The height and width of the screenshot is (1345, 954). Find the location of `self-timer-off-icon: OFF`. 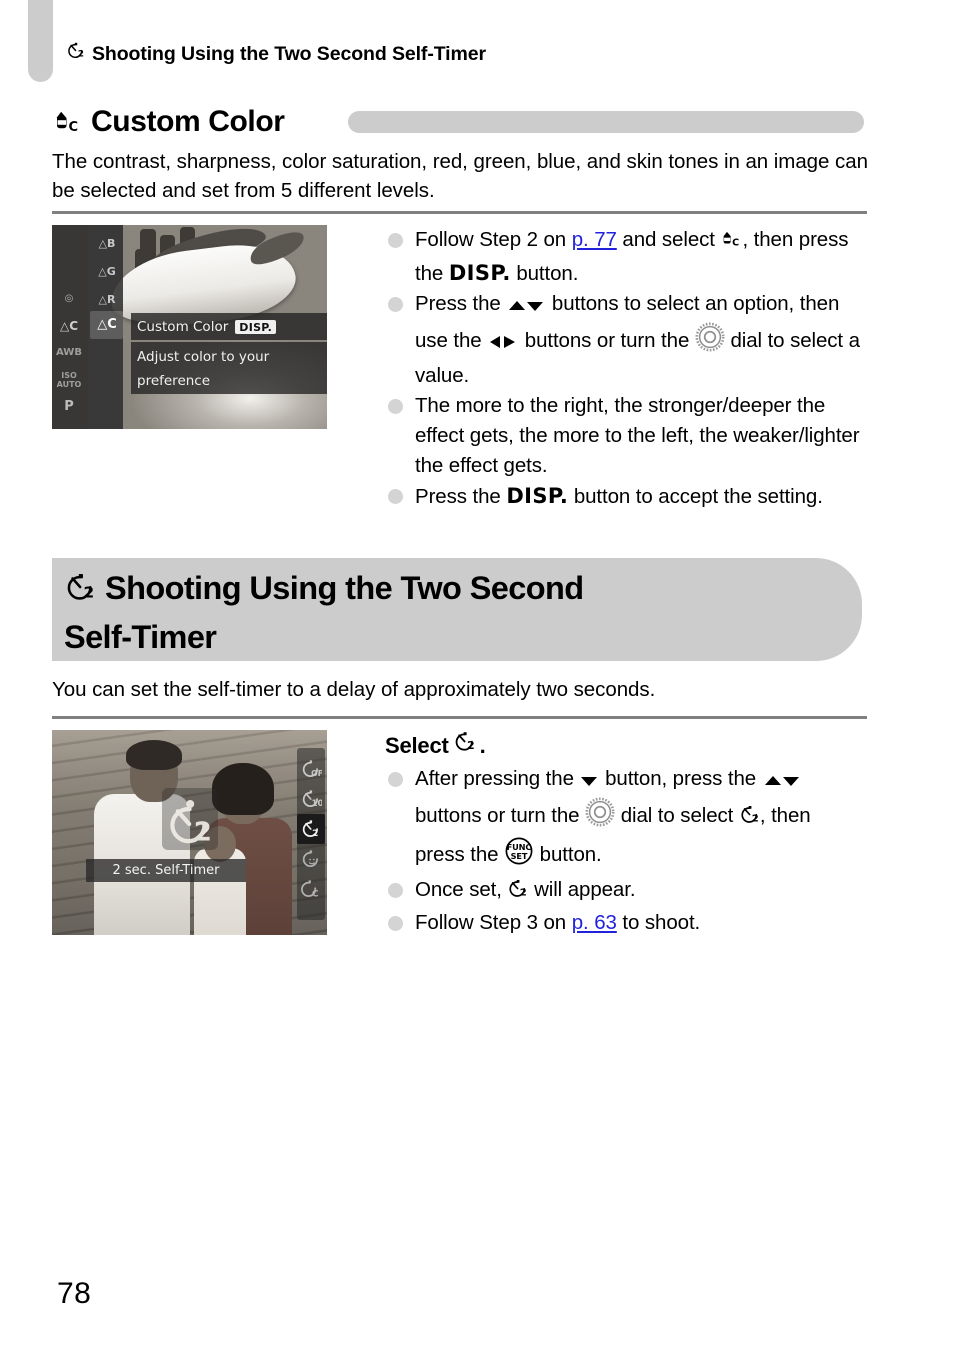

self-timer-off-icon: OFF is located at coordinates (311, 769).